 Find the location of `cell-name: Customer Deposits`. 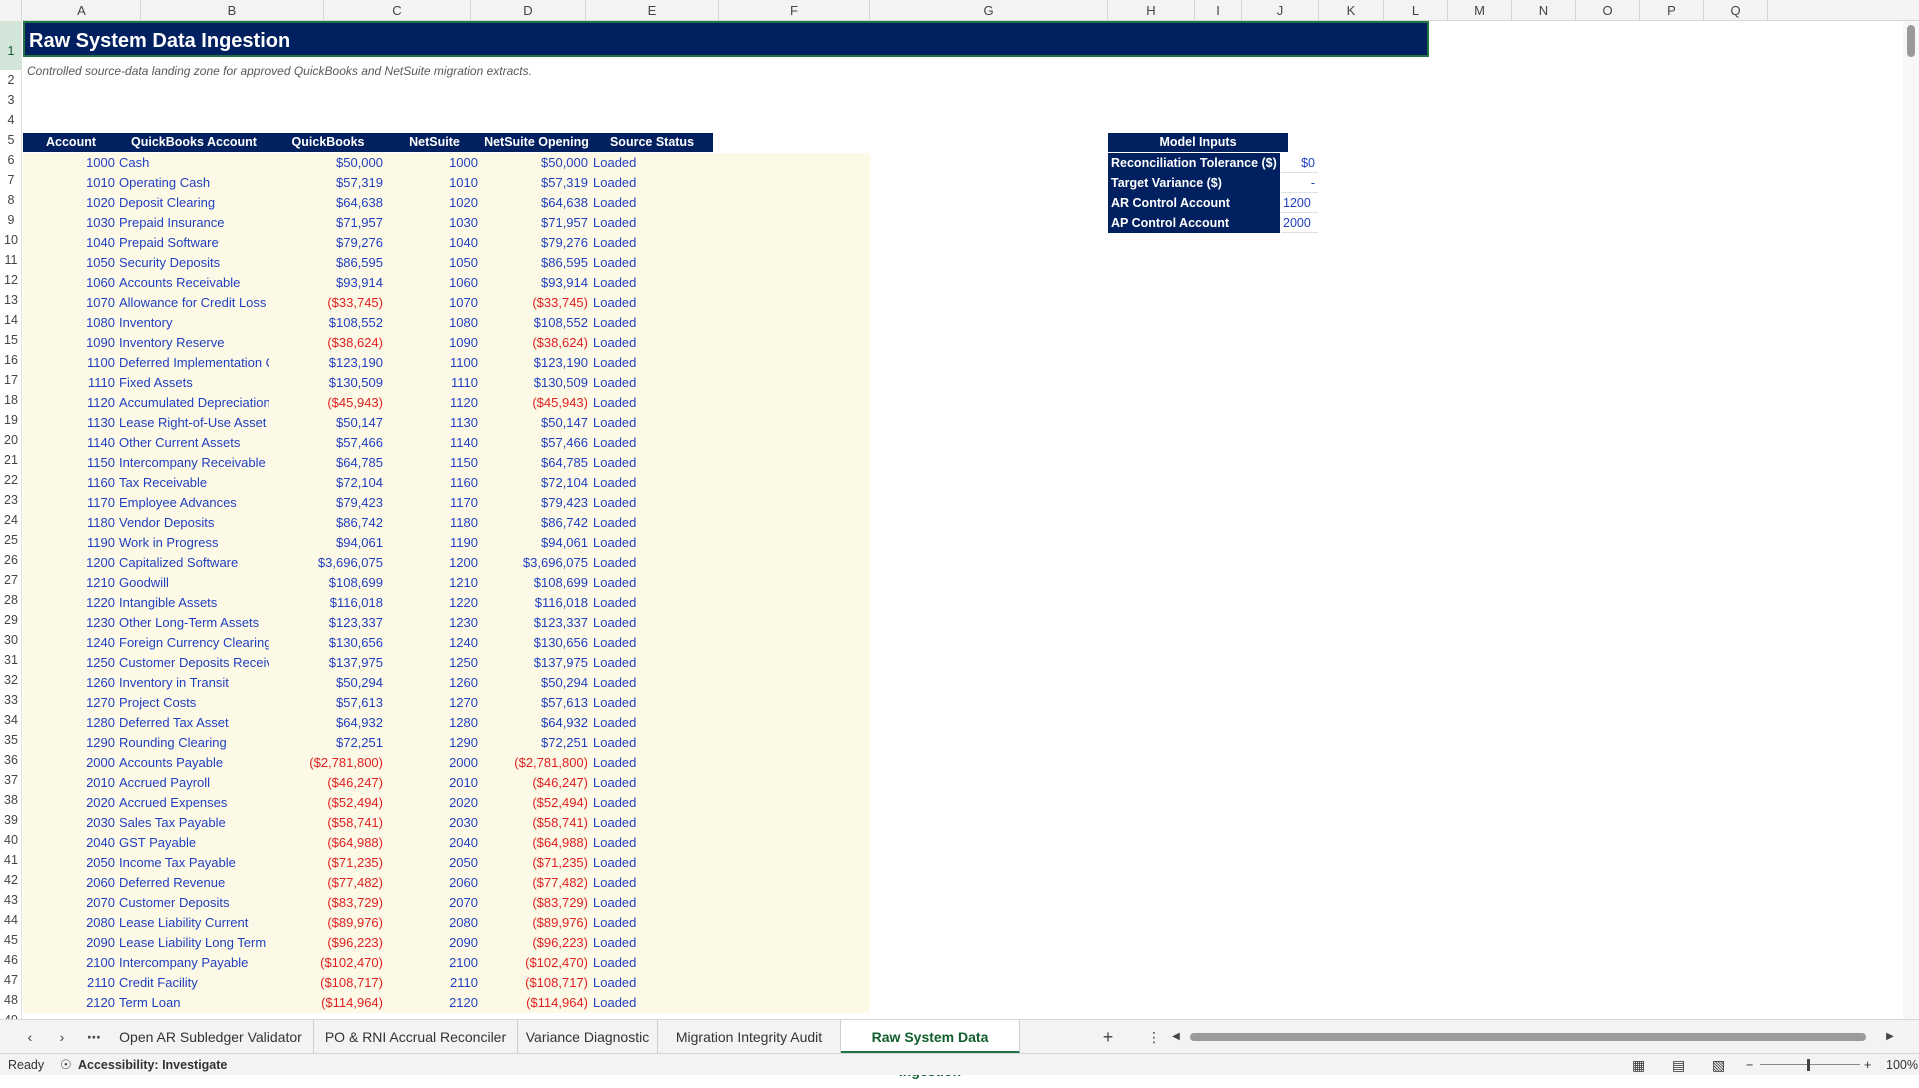

cell-name: Customer Deposits is located at coordinates (194, 903).